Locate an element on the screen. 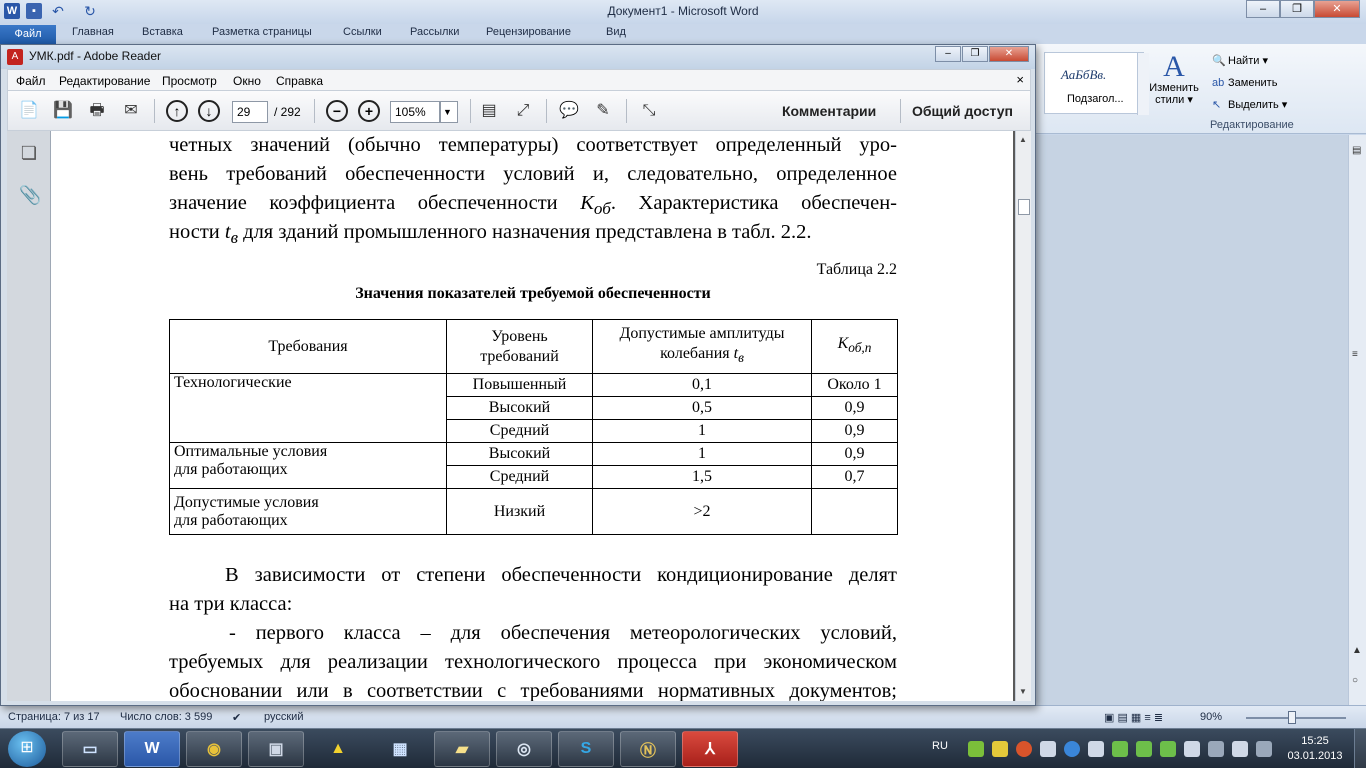 The image size is (1366, 768). tray-alert-icon is located at coordinates (1024, 749).